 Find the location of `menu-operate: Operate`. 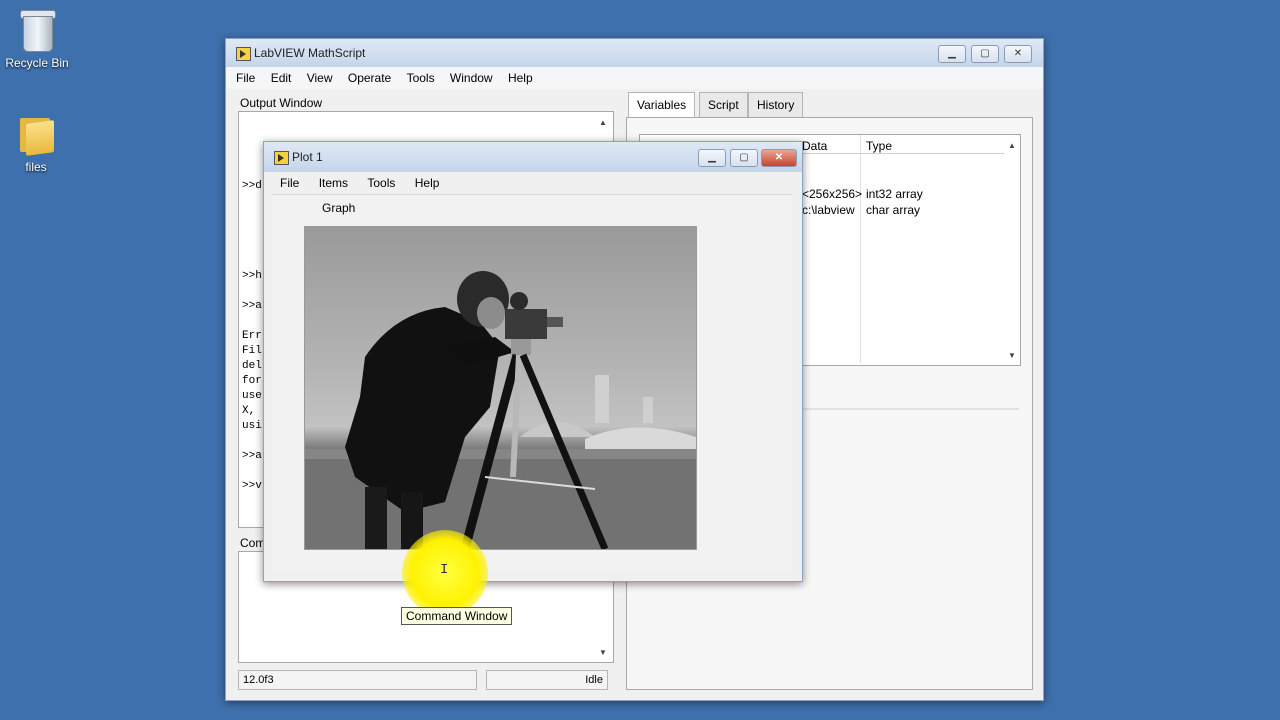

menu-operate: Operate is located at coordinates (369, 78).